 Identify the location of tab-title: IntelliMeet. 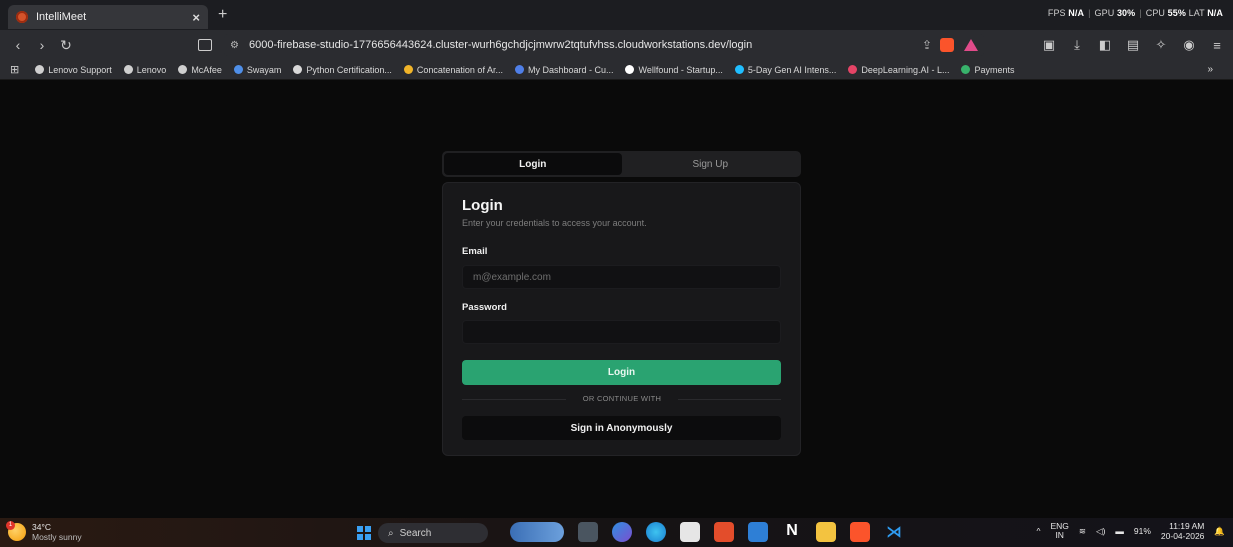
(61, 17).